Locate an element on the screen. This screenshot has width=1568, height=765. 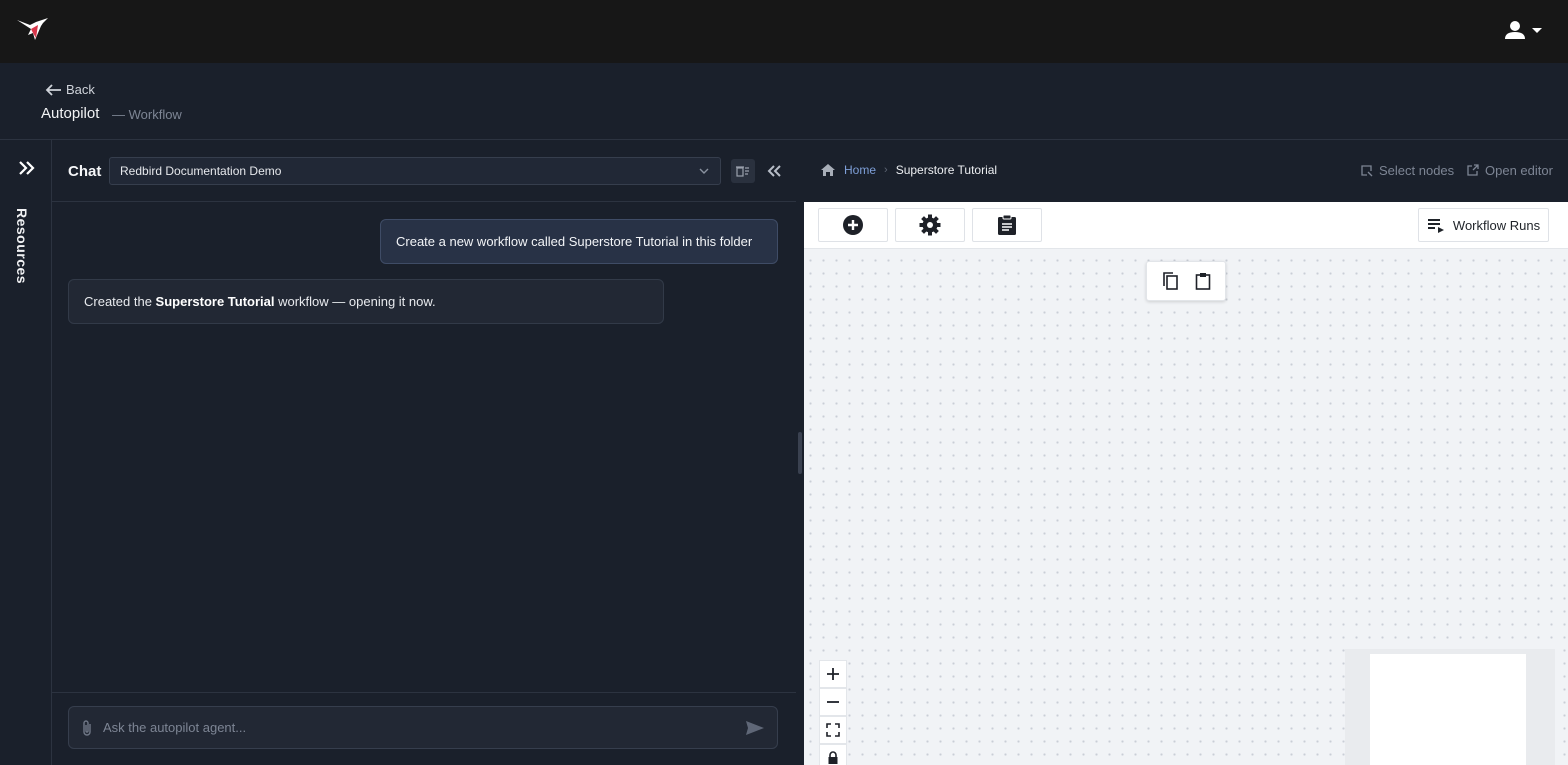
breadcrumb-home: Home is located at coordinates (860, 170).